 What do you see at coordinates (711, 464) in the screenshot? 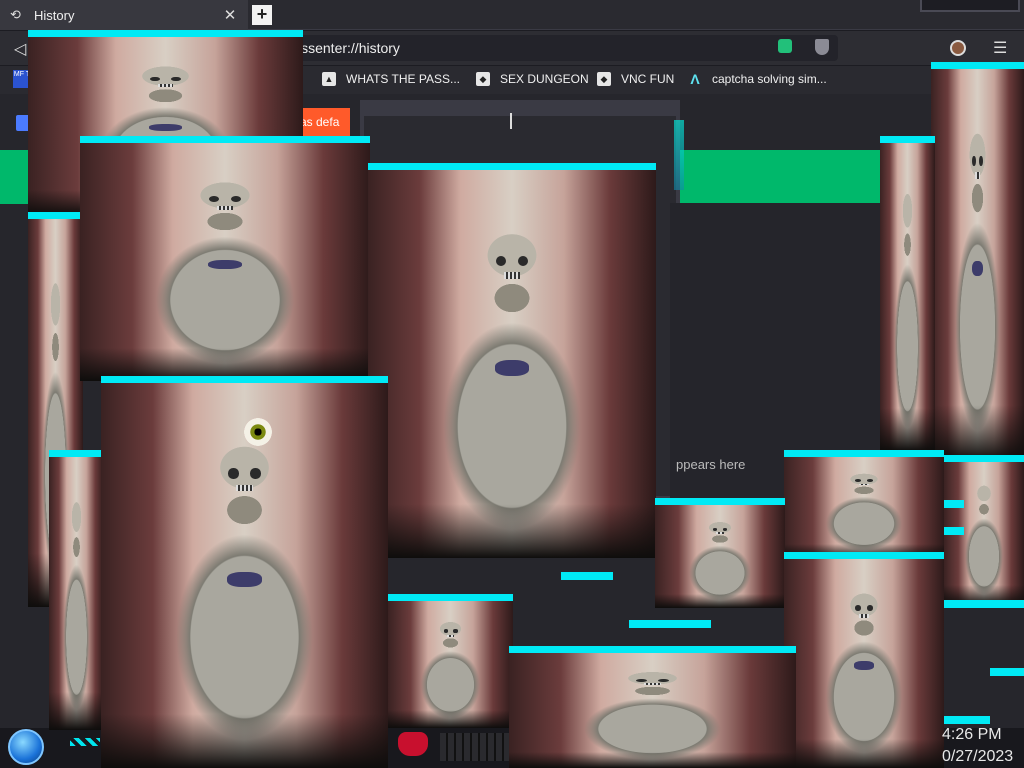
I see `empty-history-hint: ppears here` at bounding box center [711, 464].